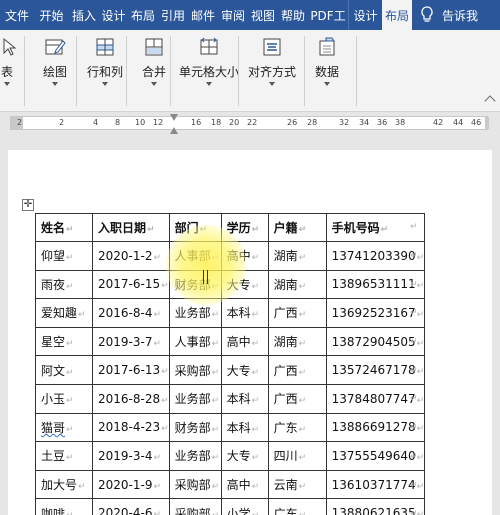  What do you see at coordinates (131, 427) in the screenshot?
I see `table-cell: 2018-4-23↵` at bounding box center [131, 427].